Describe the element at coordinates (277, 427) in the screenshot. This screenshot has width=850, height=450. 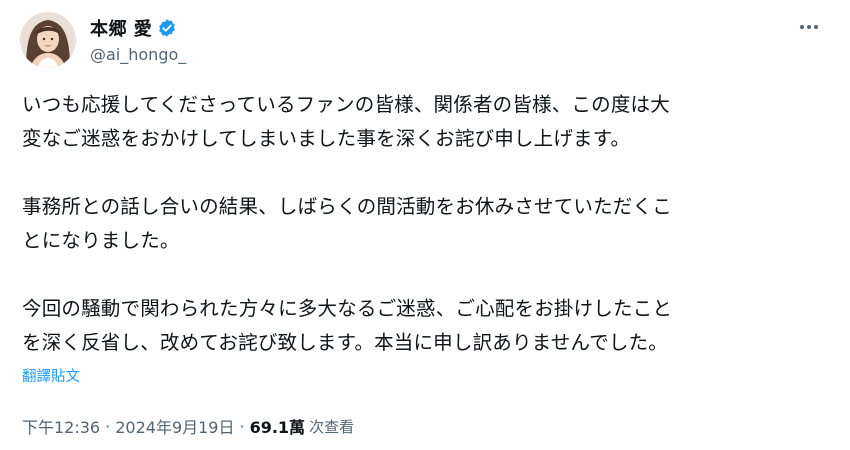
I see `views-count: 69.1萬` at that location.